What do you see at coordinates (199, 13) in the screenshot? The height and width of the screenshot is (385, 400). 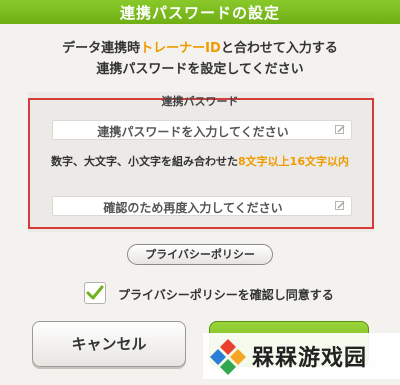 I see `dialog-title: 連携パスワードの設定` at bounding box center [199, 13].